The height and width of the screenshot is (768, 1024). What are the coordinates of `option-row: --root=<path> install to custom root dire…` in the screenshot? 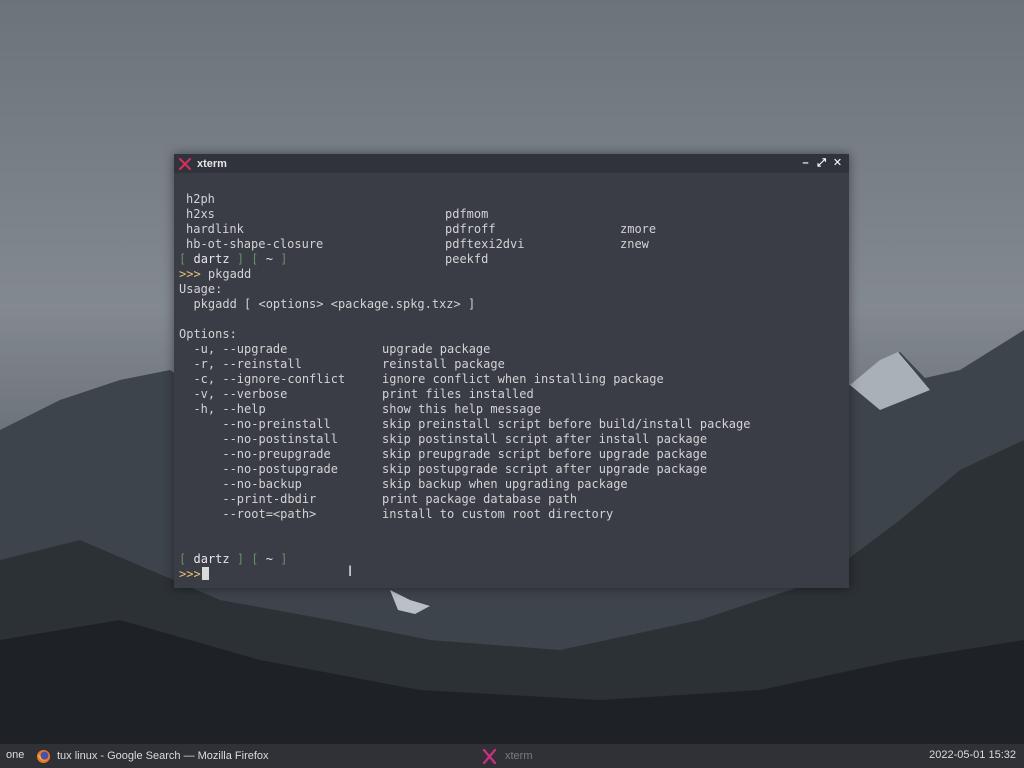 It's located at (511, 514).